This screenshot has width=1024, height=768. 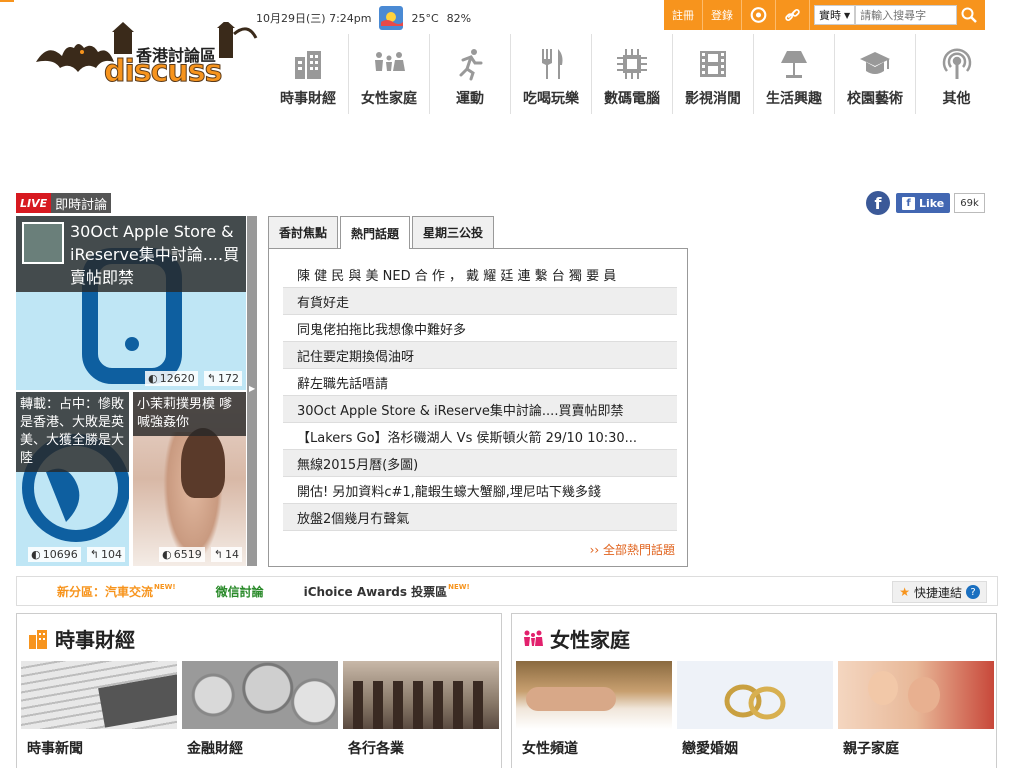 I want to click on nav-label: 數碼電腦, so click(x=632, y=99).